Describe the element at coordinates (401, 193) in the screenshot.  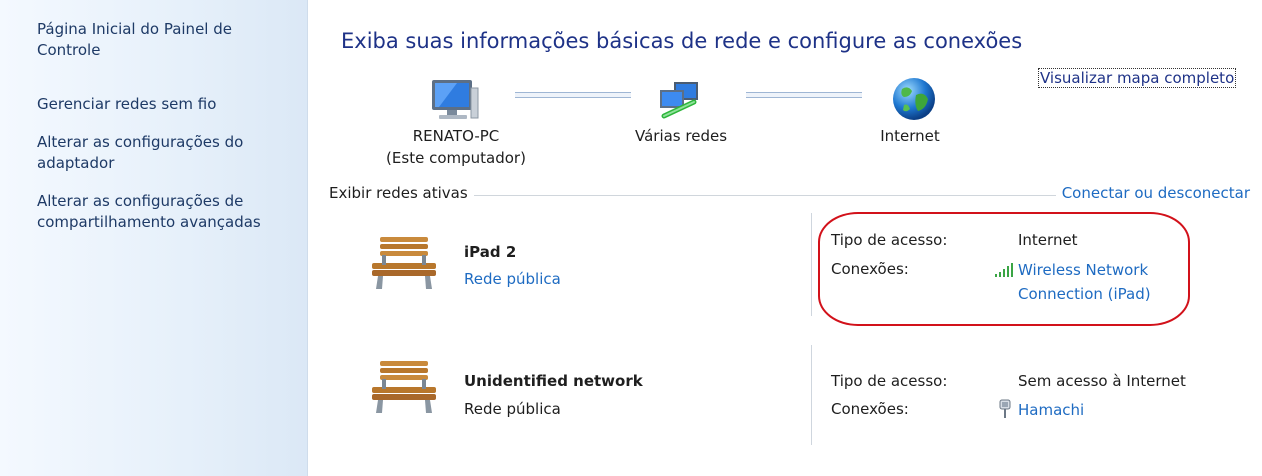
I see `active-networks-label: Exibir redes ativas` at that location.